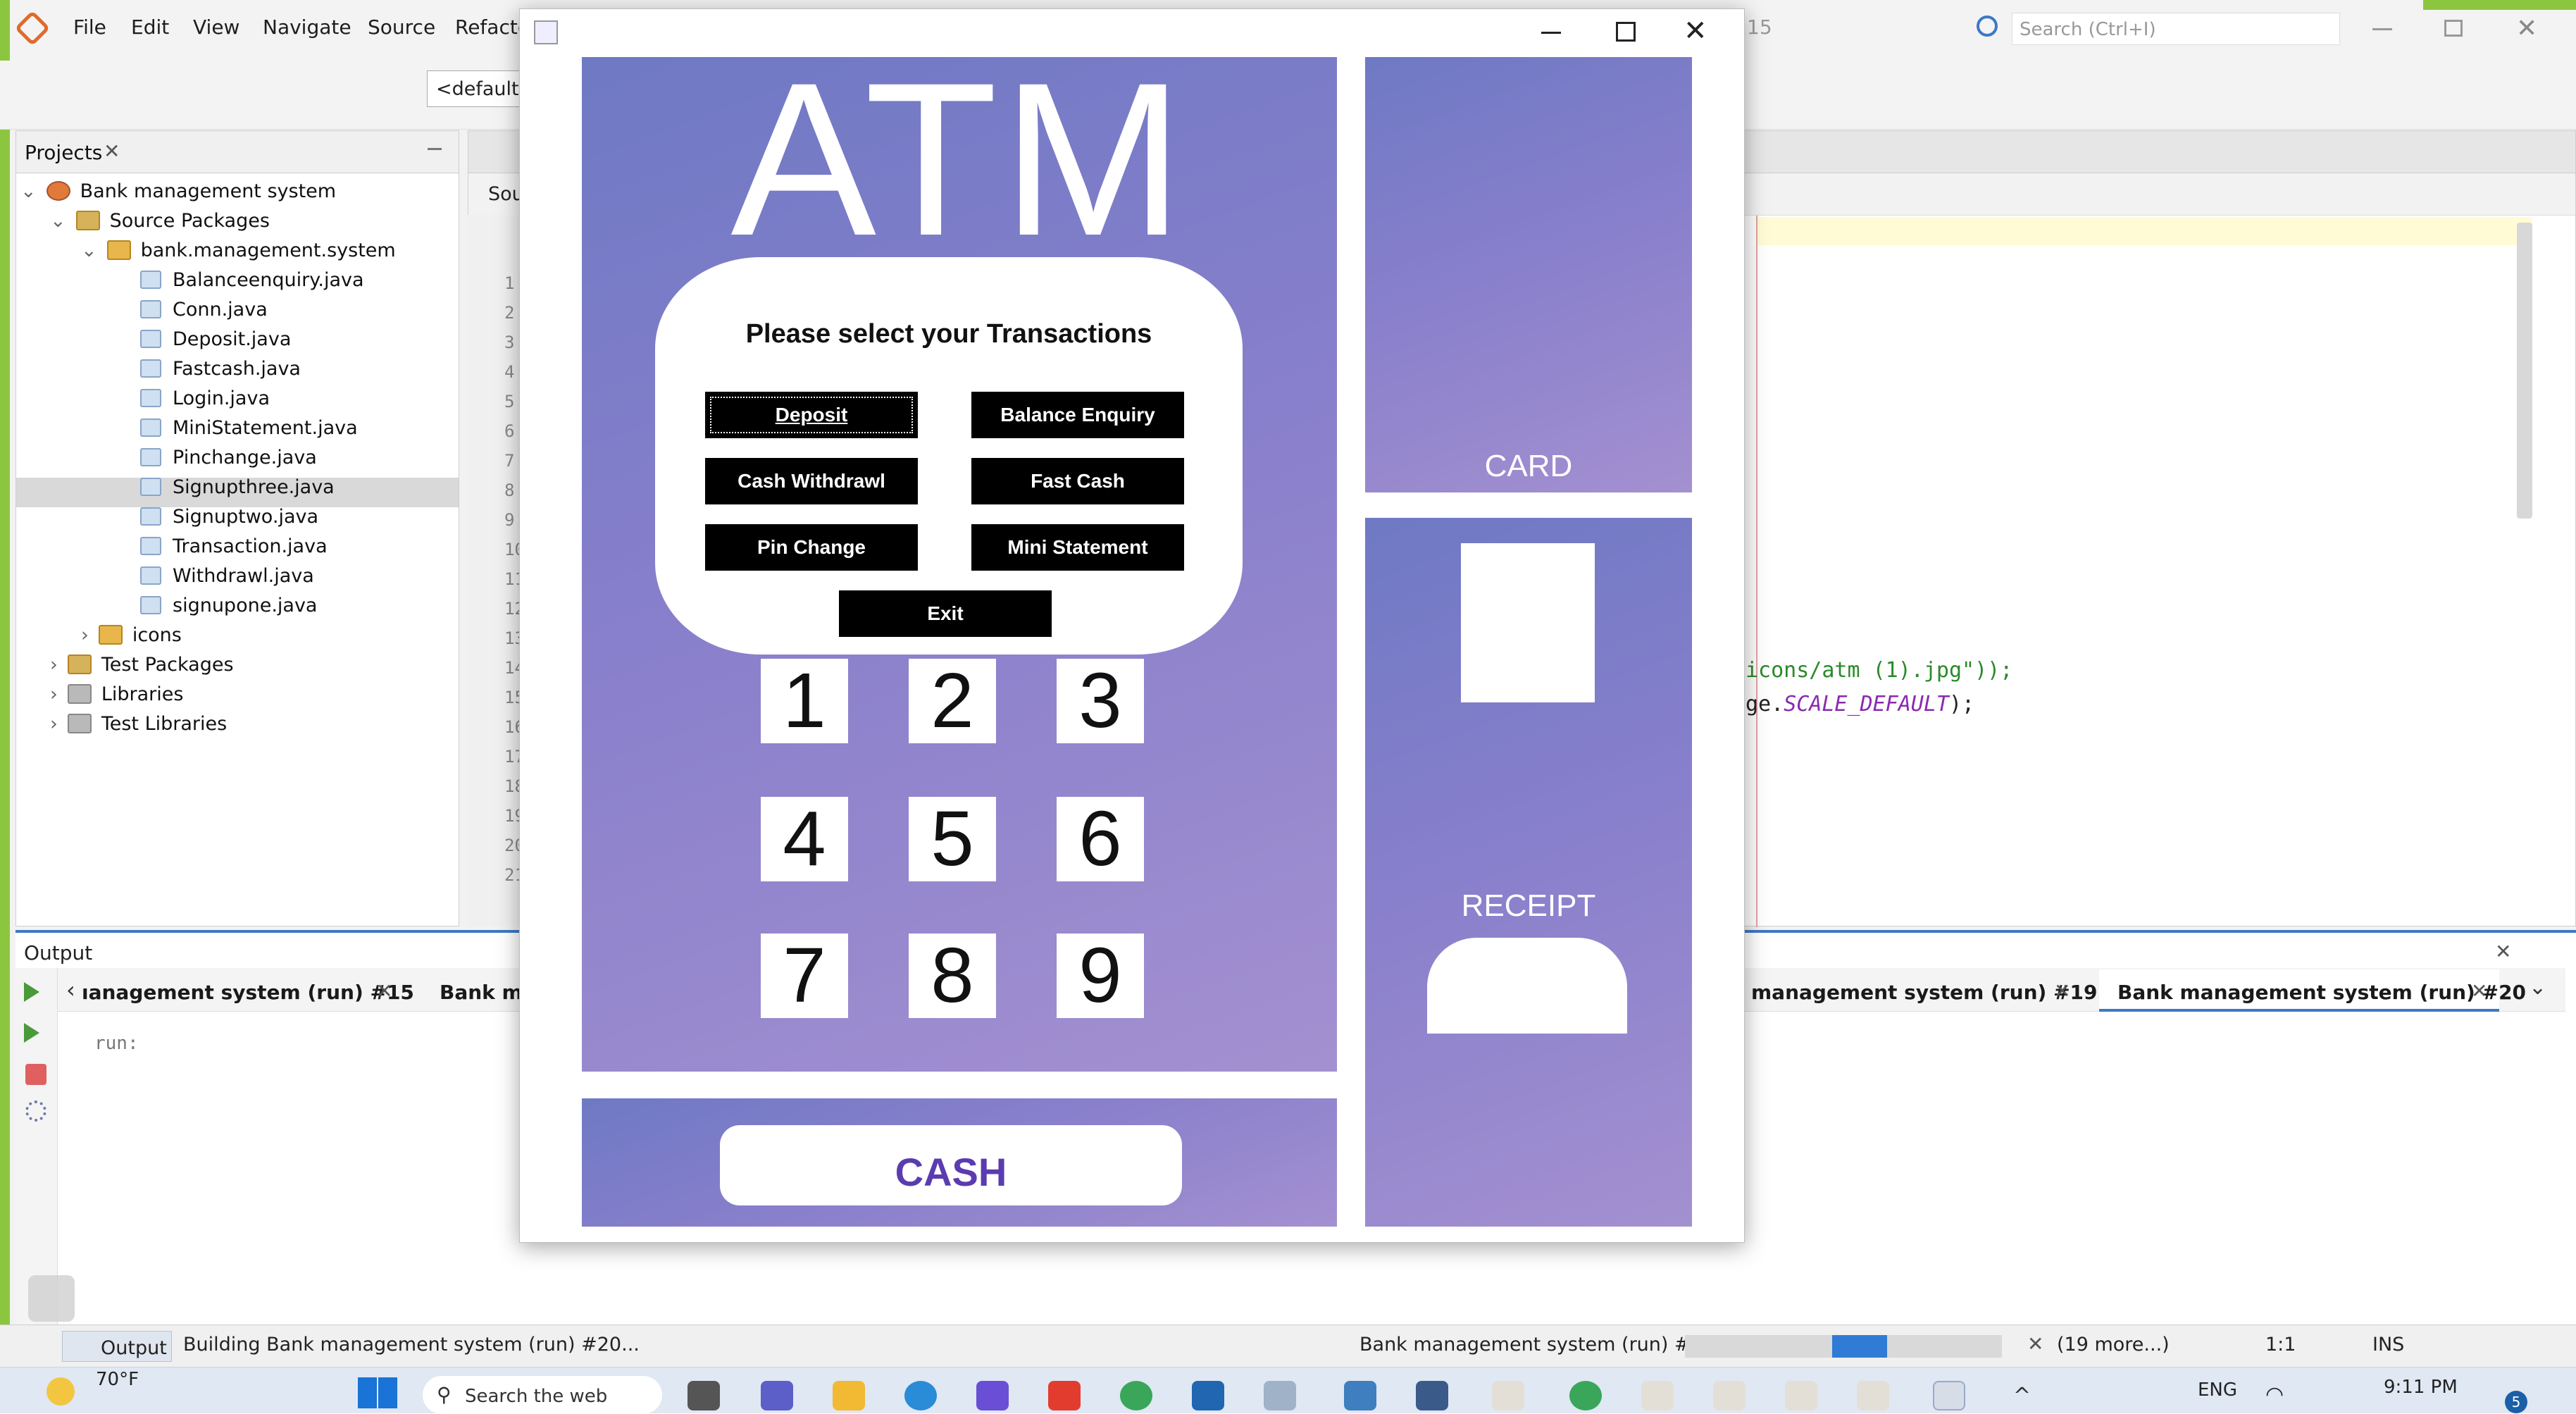 The width and height of the screenshot is (2576, 1414). What do you see at coordinates (1208, 1395) in the screenshot?
I see `store-icon` at bounding box center [1208, 1395].